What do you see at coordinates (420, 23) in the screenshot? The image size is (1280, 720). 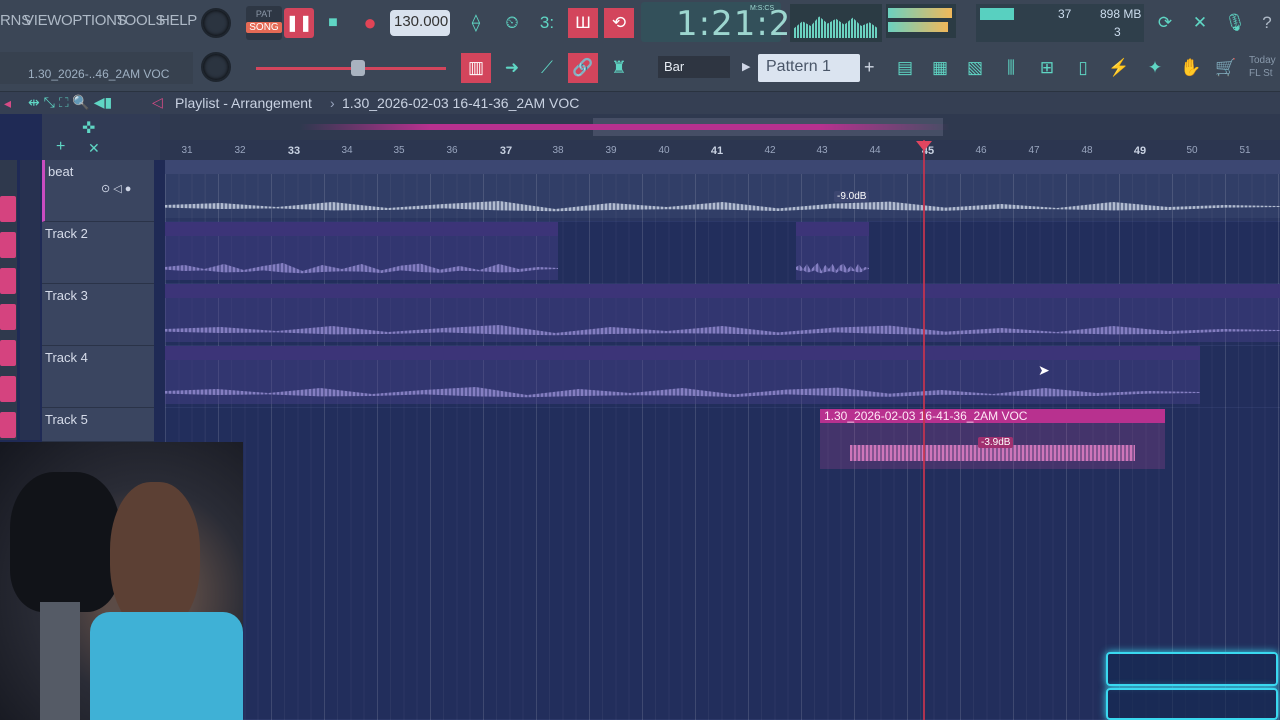 I see `tempo-display: 130.000` at bounding box center [420, 23].